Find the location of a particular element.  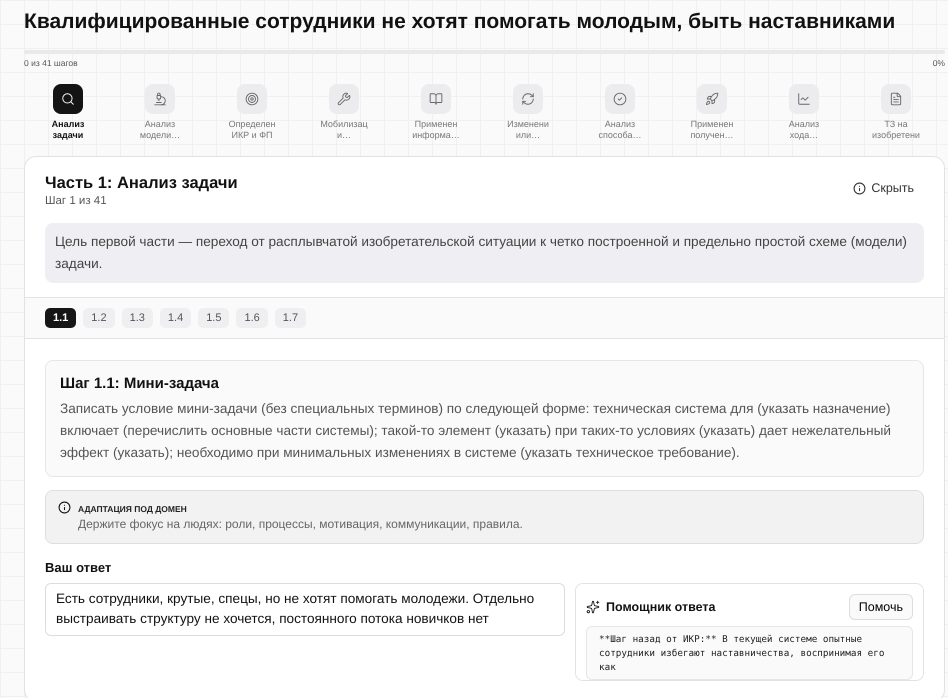

document-icon is located at coordinates (896, 99).